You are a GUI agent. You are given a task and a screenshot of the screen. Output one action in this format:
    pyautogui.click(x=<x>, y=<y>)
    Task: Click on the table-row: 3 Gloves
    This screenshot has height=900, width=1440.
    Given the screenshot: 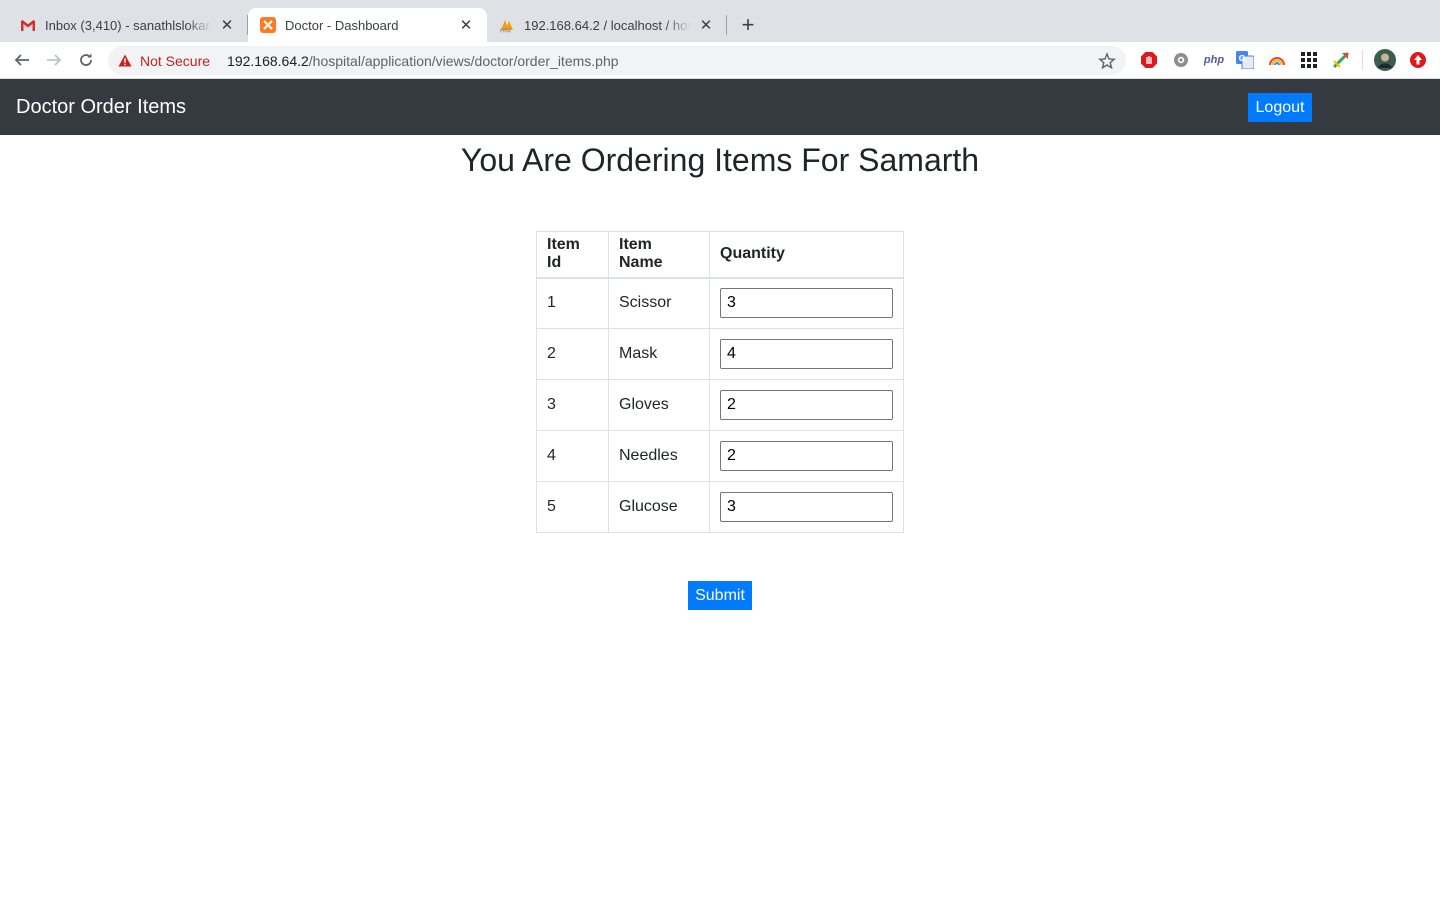 What is the action you would take?
    pyautogui.click(x=720, y=405)
    